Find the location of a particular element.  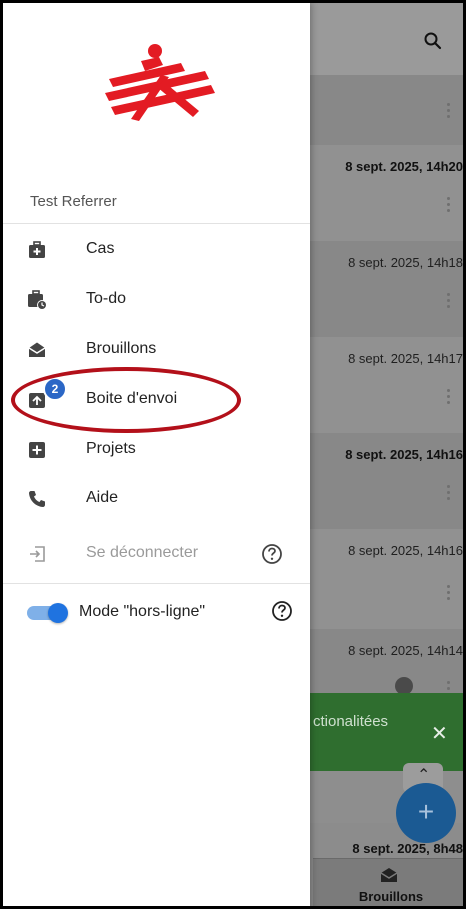

close-icon: ✕ is located at coordinates (439, 733).